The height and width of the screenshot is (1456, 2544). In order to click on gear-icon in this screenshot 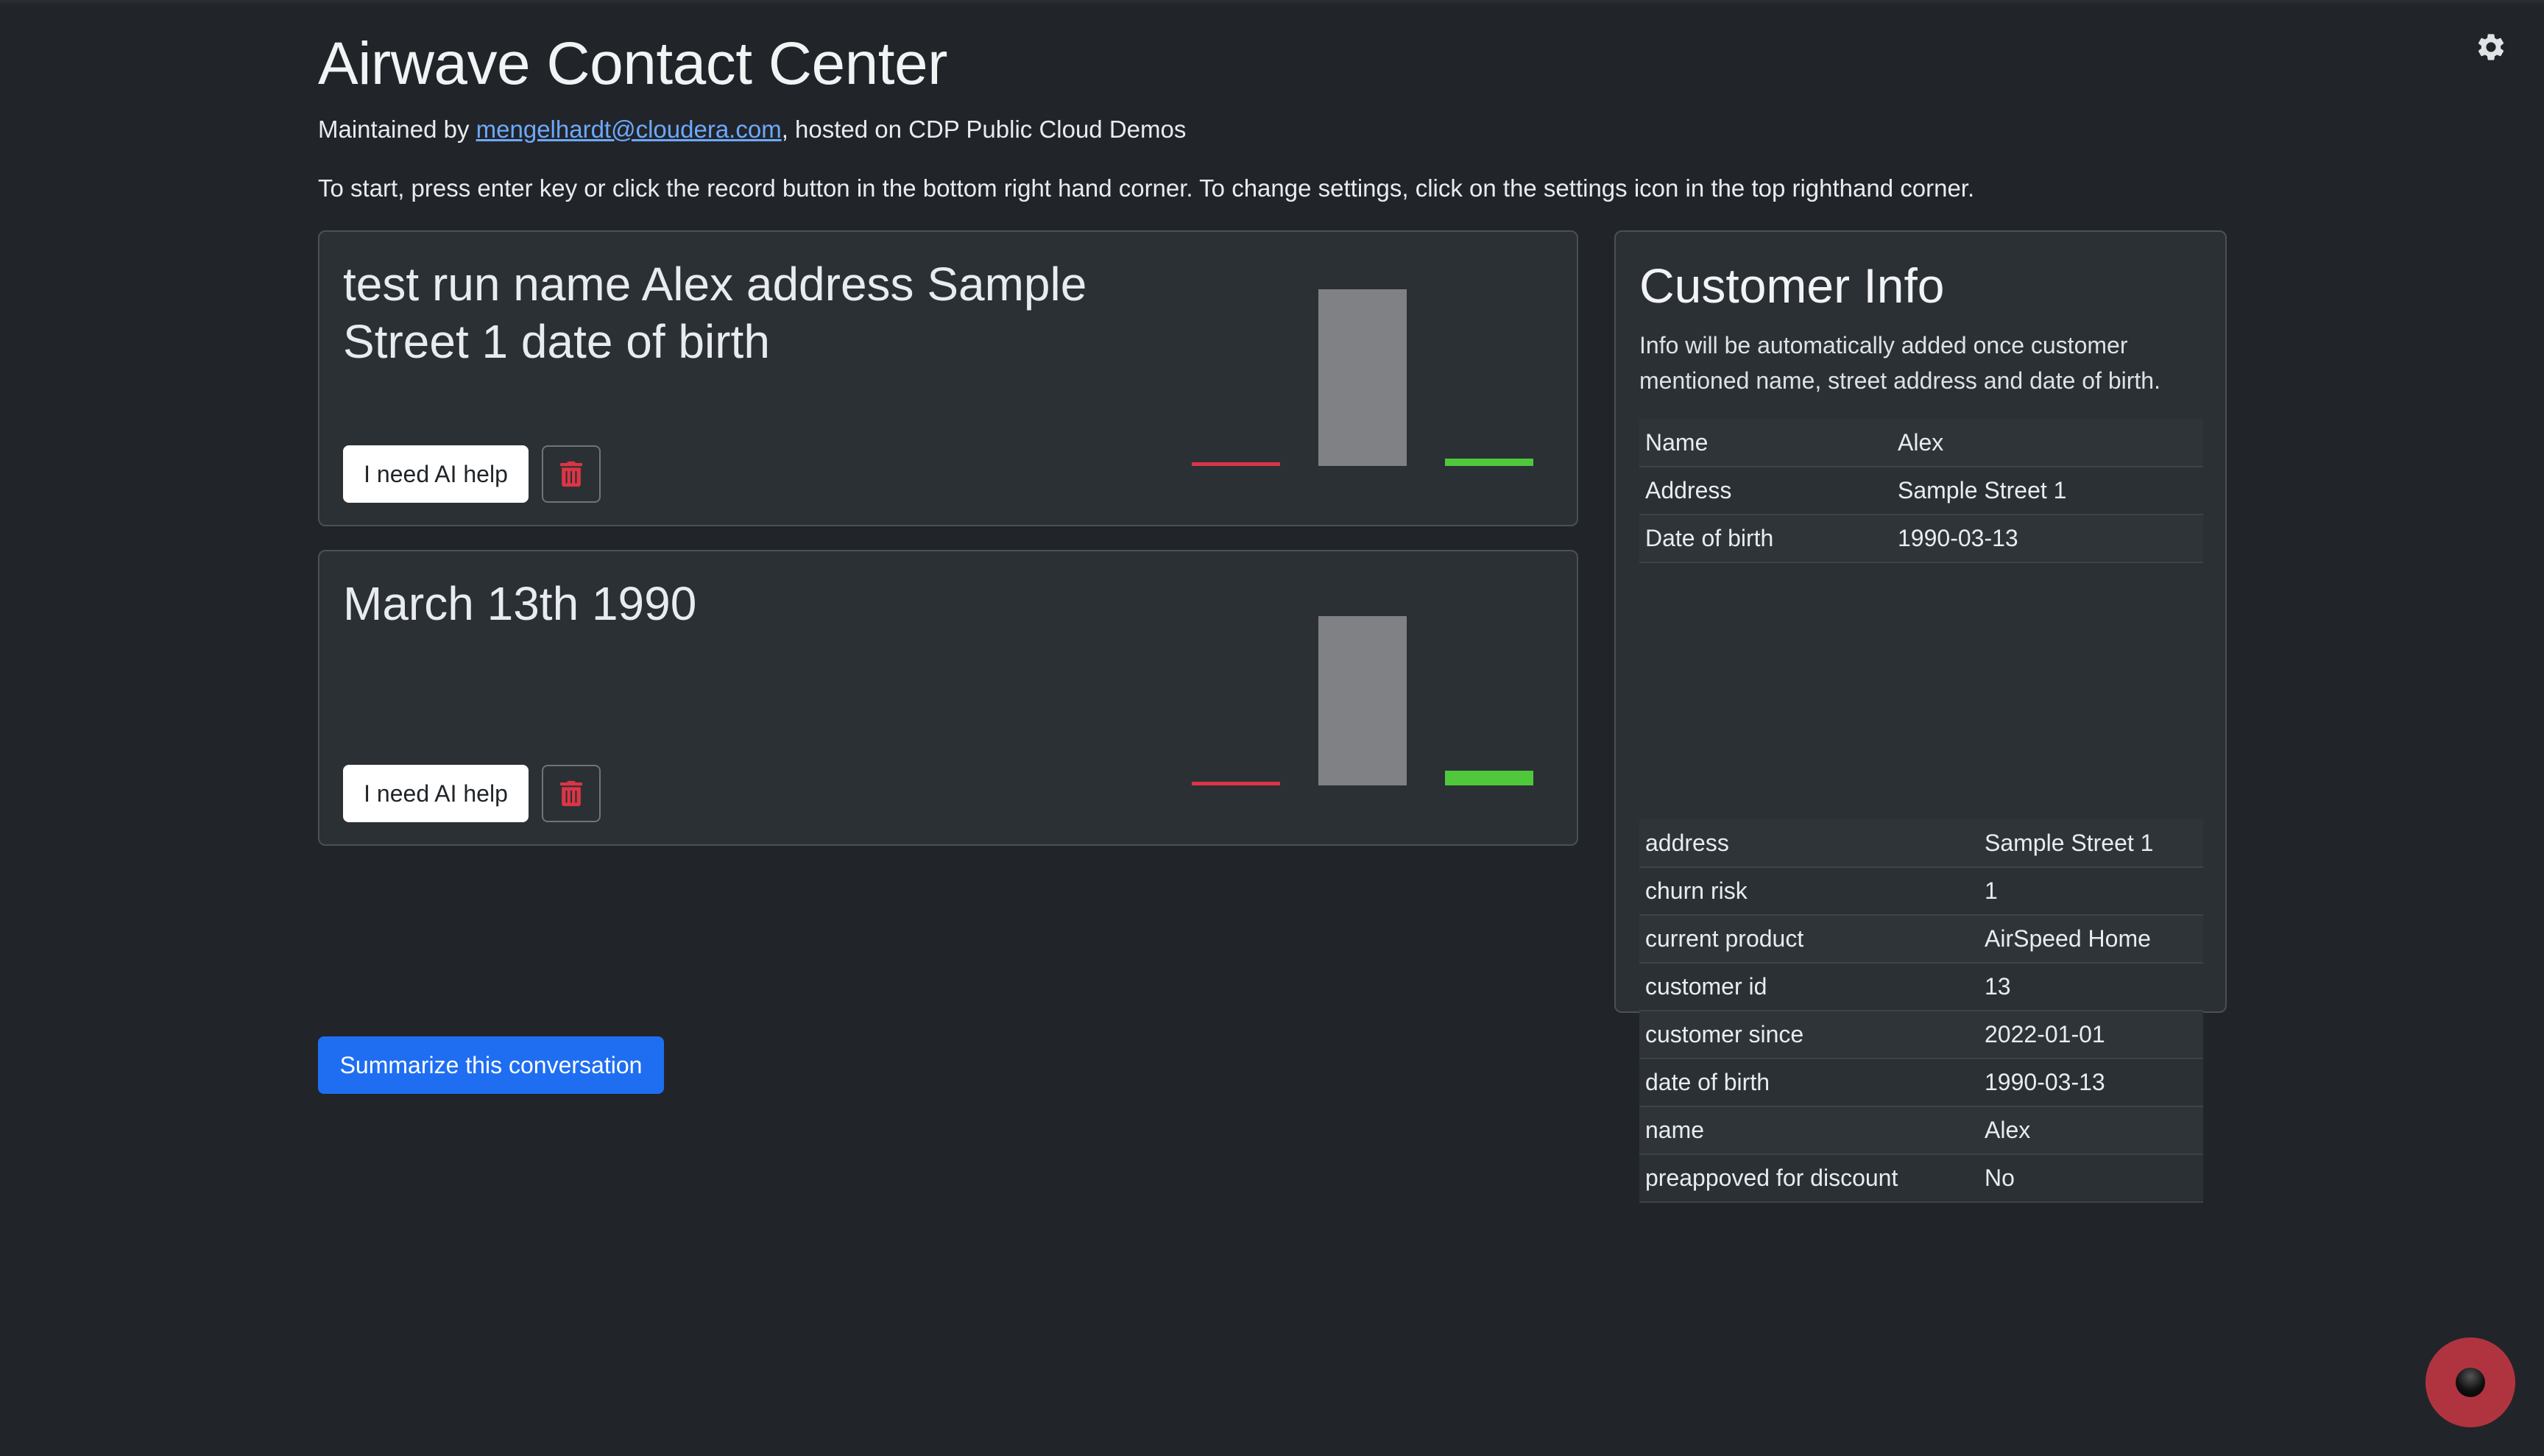, I will do `click(2491, 47)`.